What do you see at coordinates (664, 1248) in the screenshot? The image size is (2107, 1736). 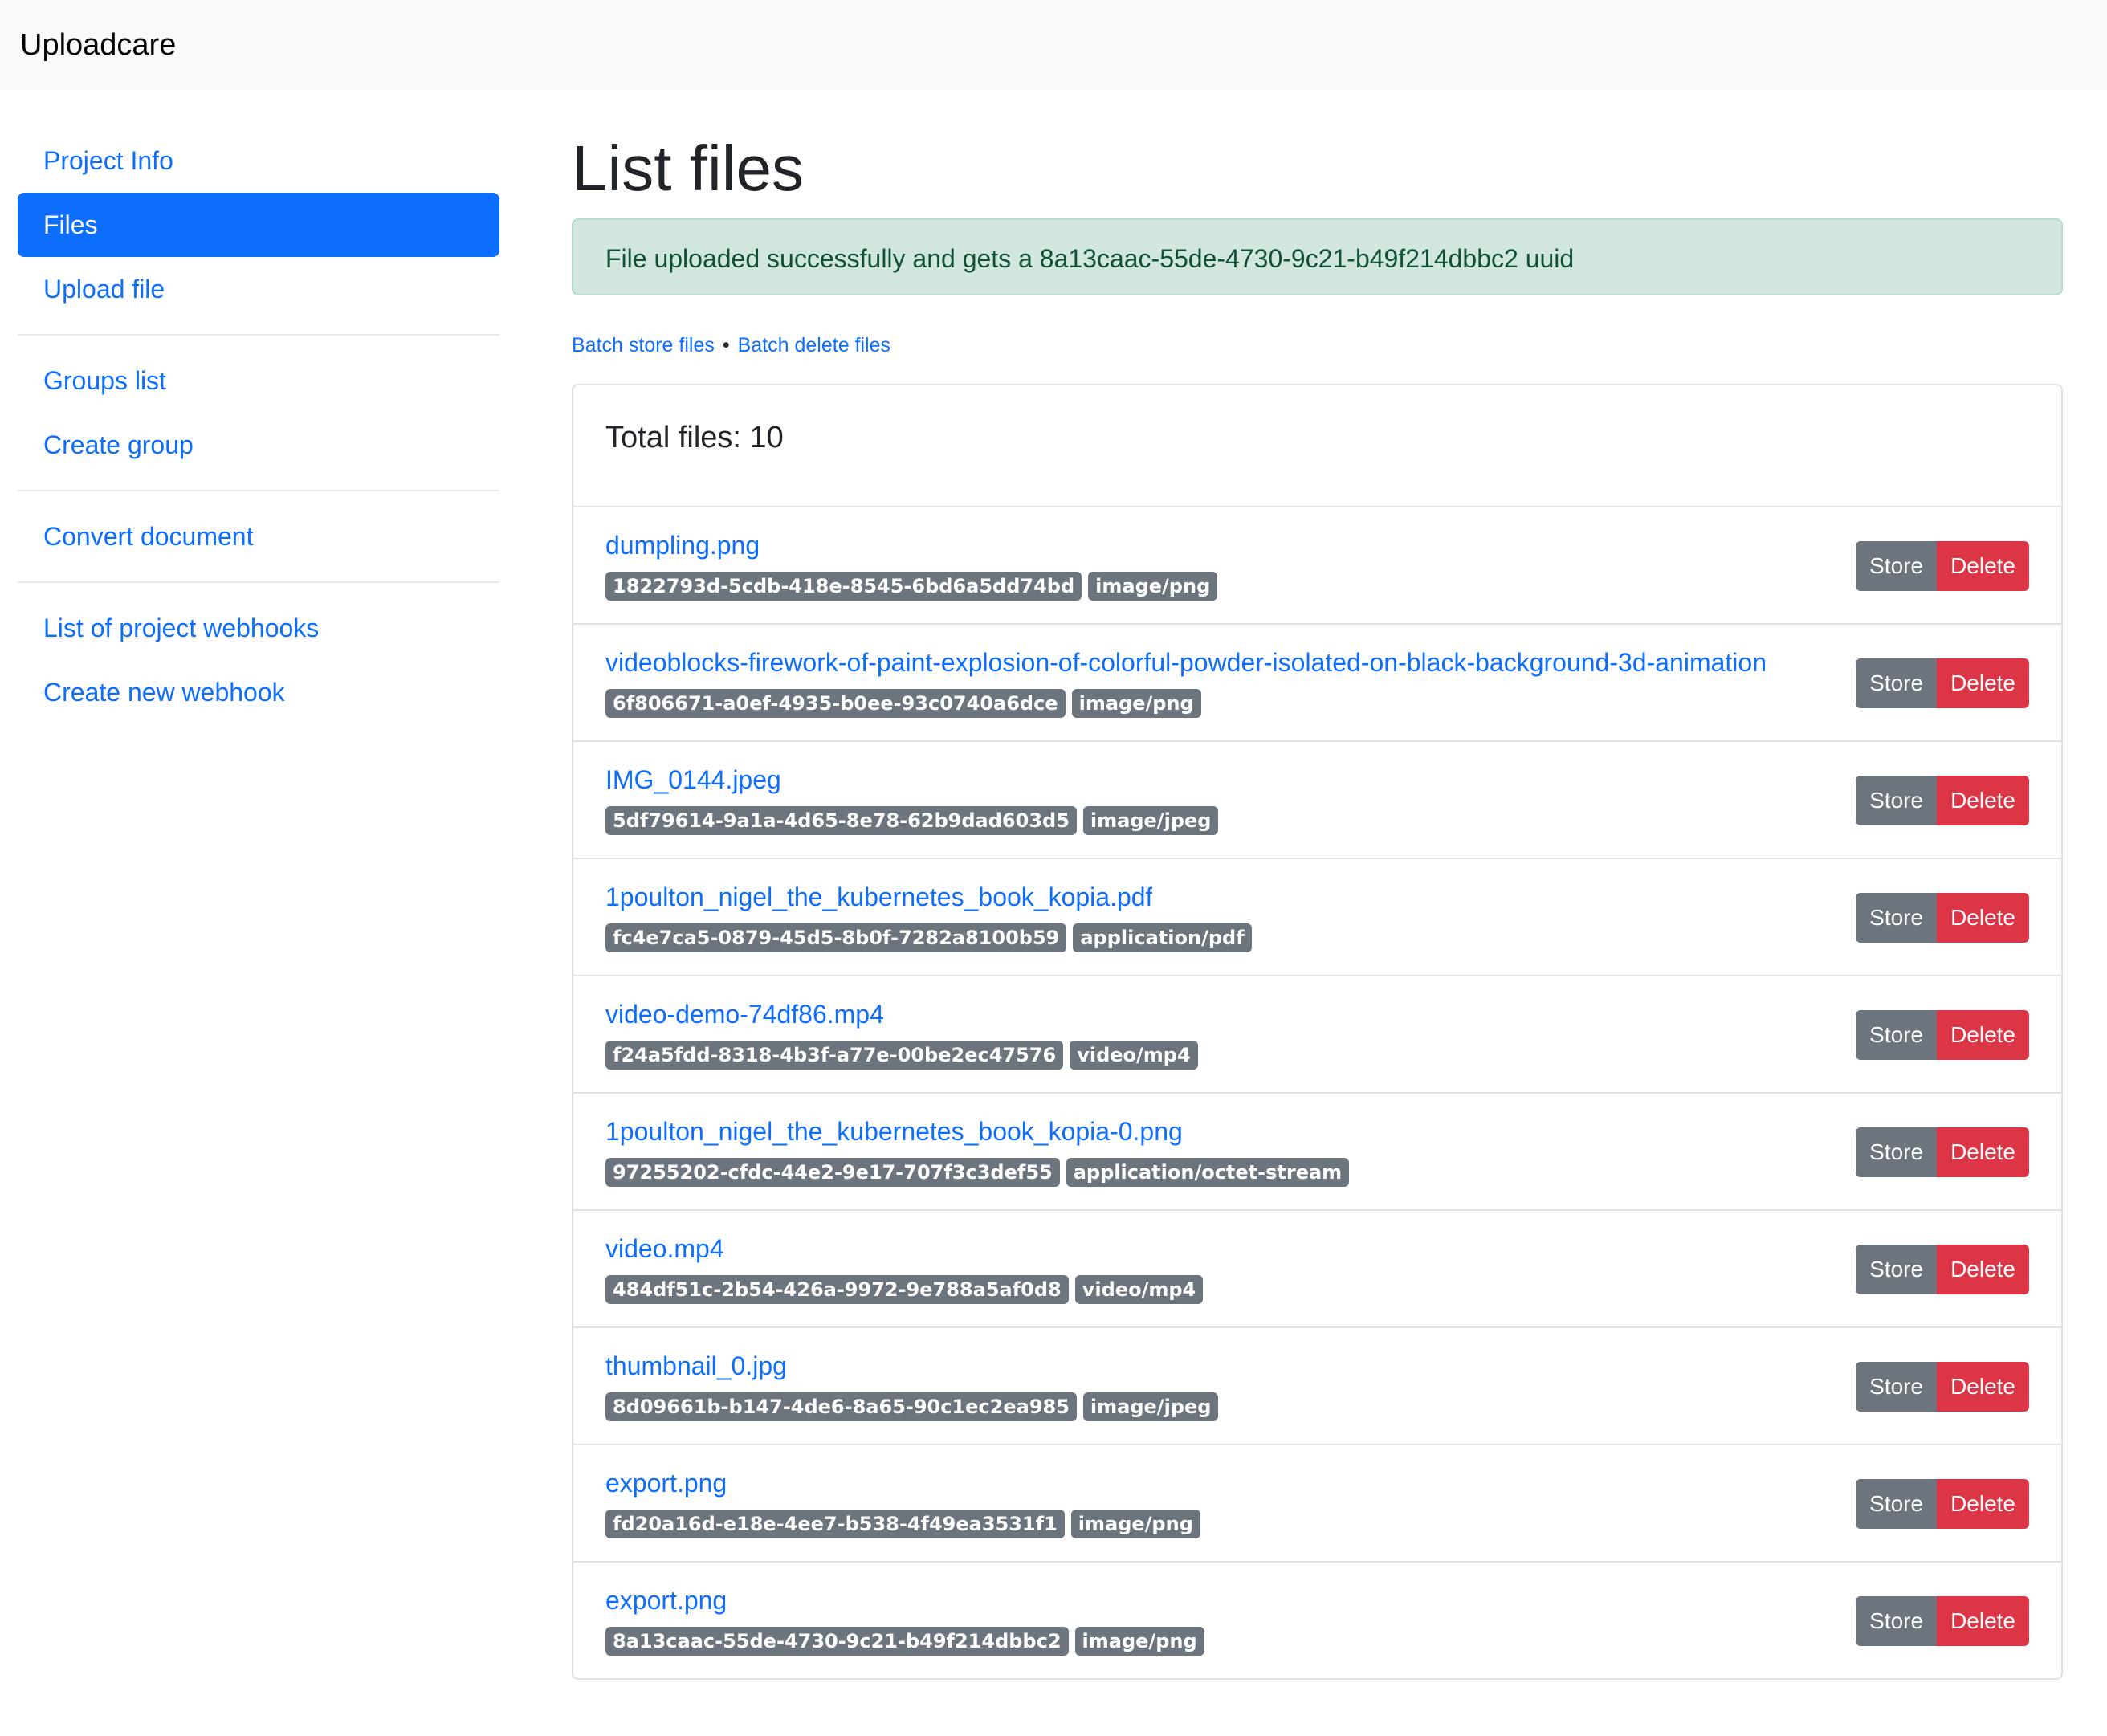 I see `file-name-link: video.mp4` at bounding box center [664, 1248].